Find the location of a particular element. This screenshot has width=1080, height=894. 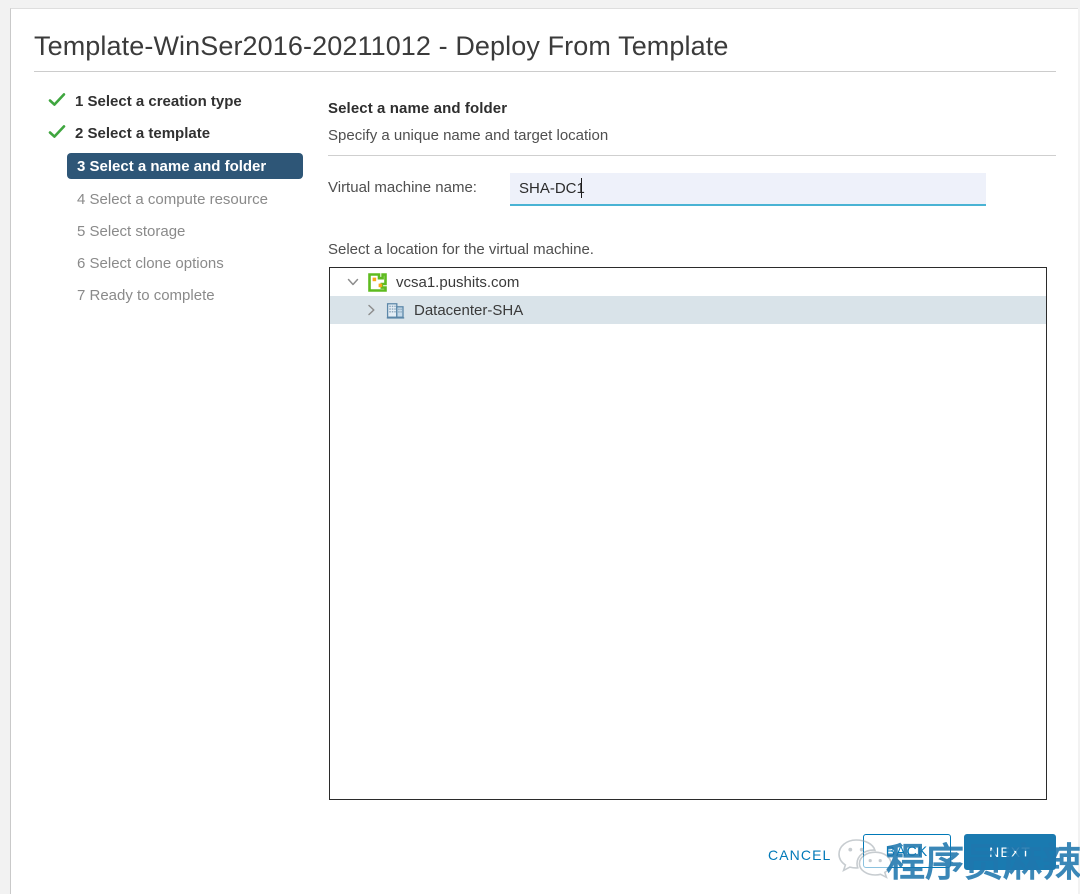

sidebar-item-clone-options: 6 Select clone options is located at coordinates (173, 263).